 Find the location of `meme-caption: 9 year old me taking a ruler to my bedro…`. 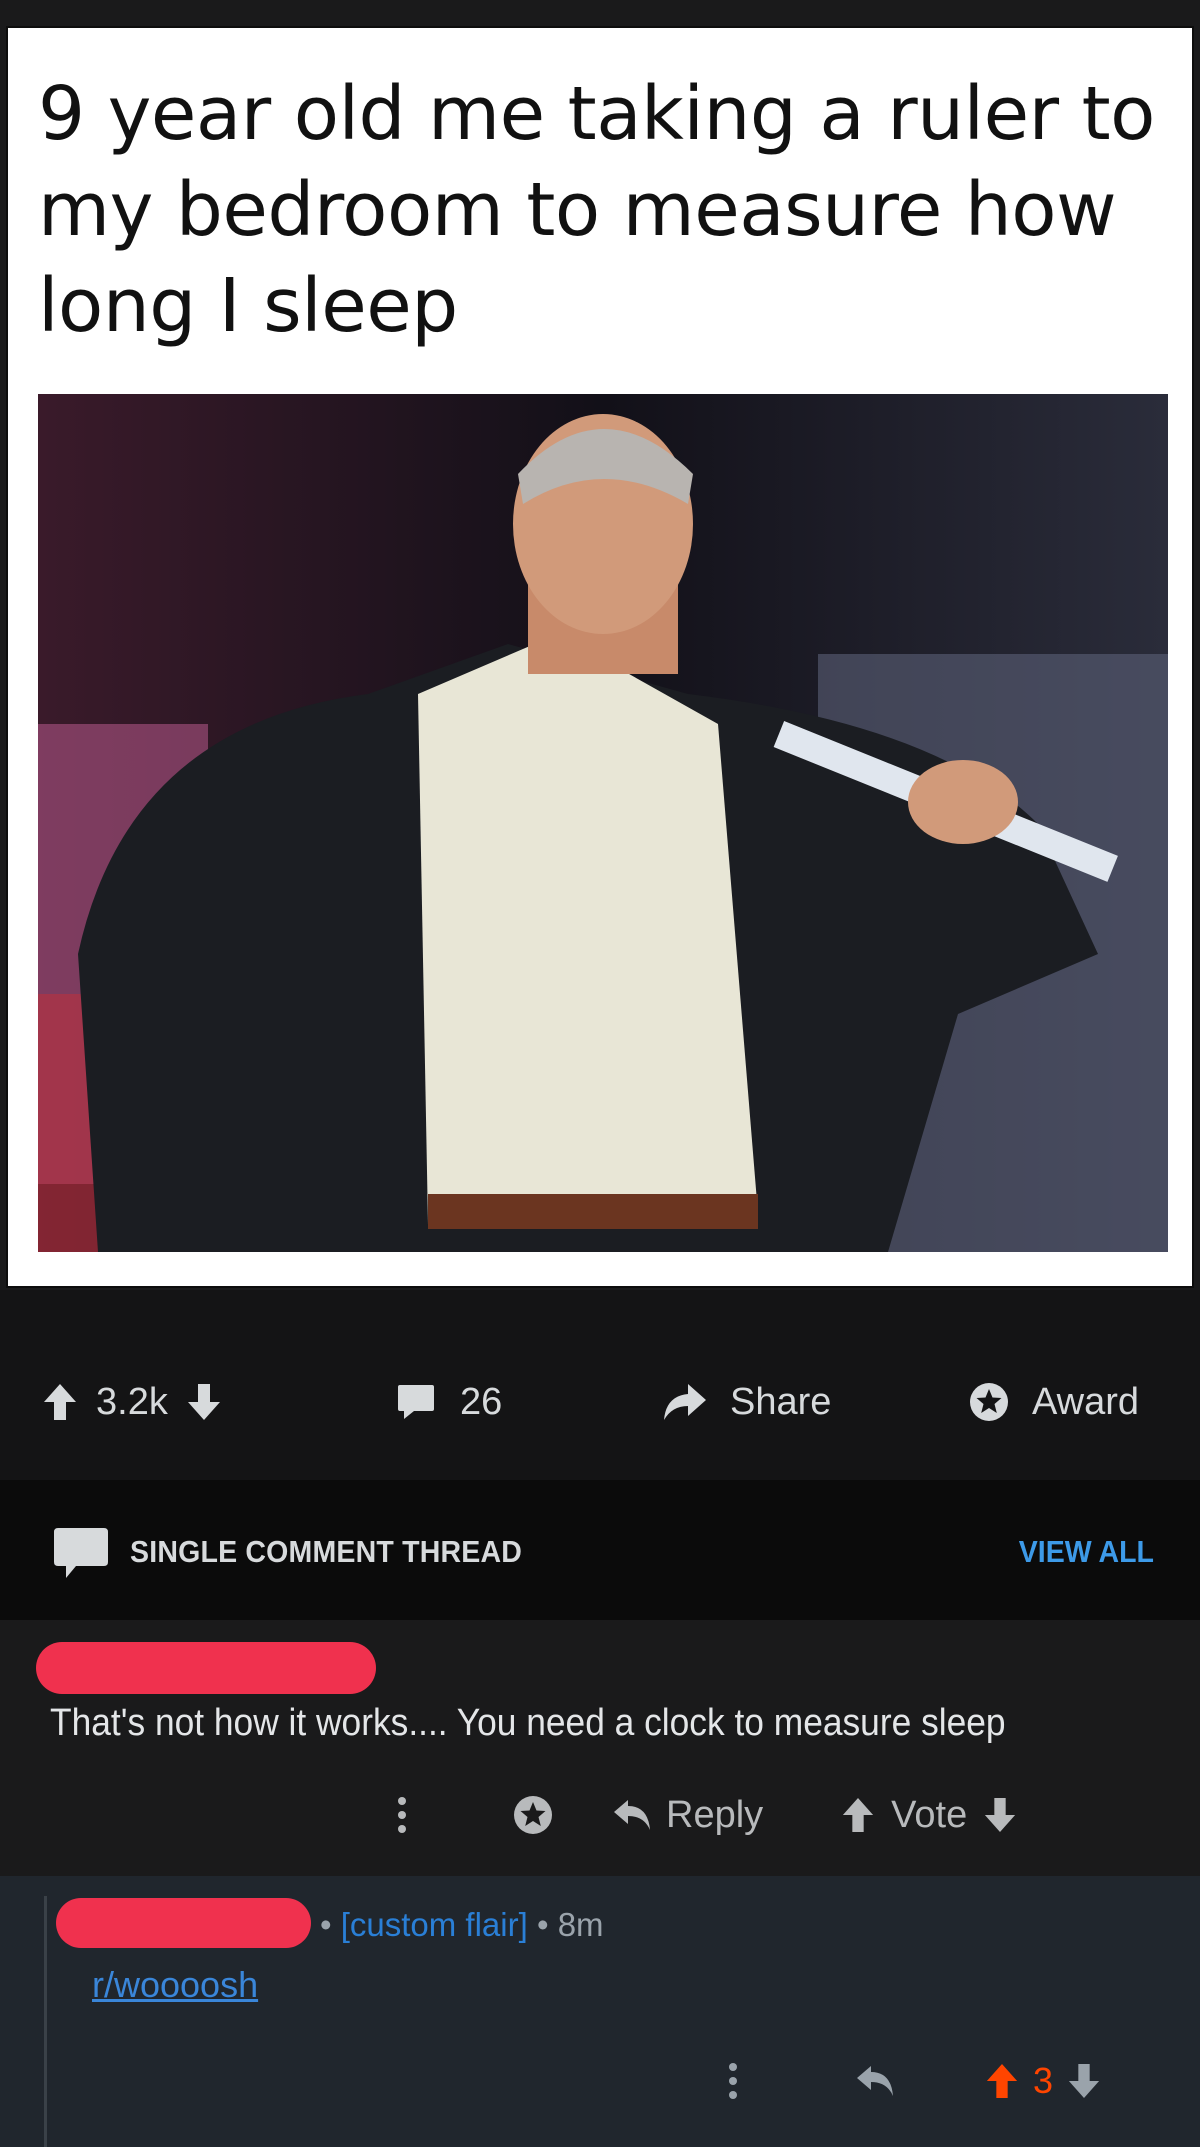

meme-caption: 9 year old me taking a ruler to my bedro… is located at coordinates (596, 210).